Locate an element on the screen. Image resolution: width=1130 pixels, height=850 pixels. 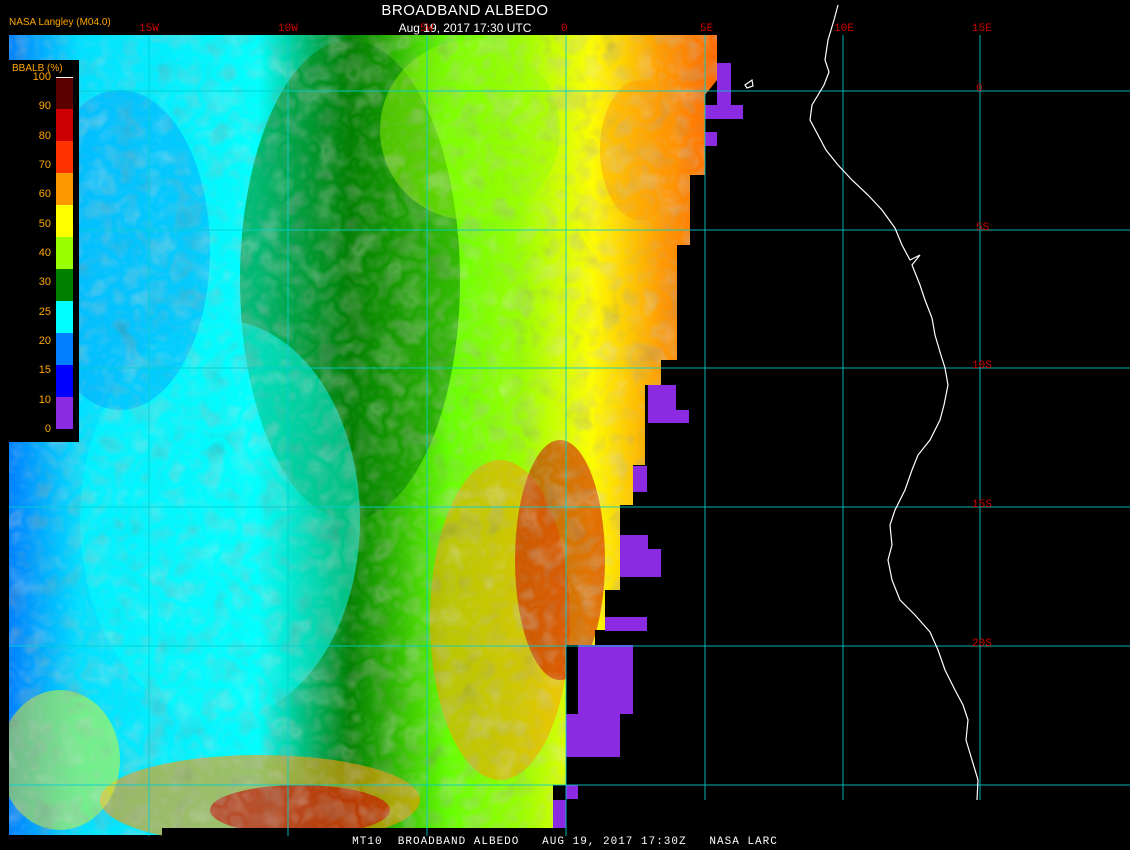
lon-label-5w: 5W is located at coordinates (427, 29).